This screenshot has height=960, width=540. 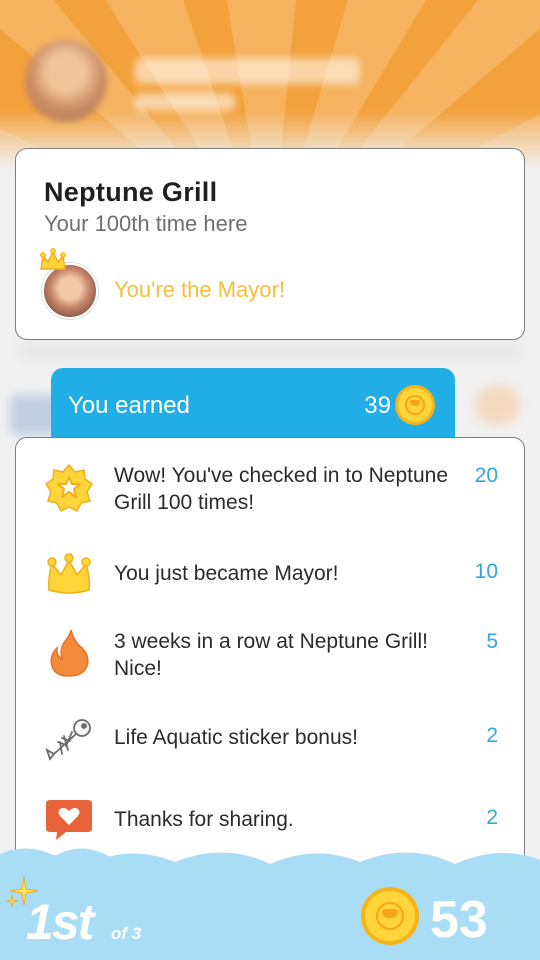 I want to click on reward-points: 10, so click(x=486, y=571).